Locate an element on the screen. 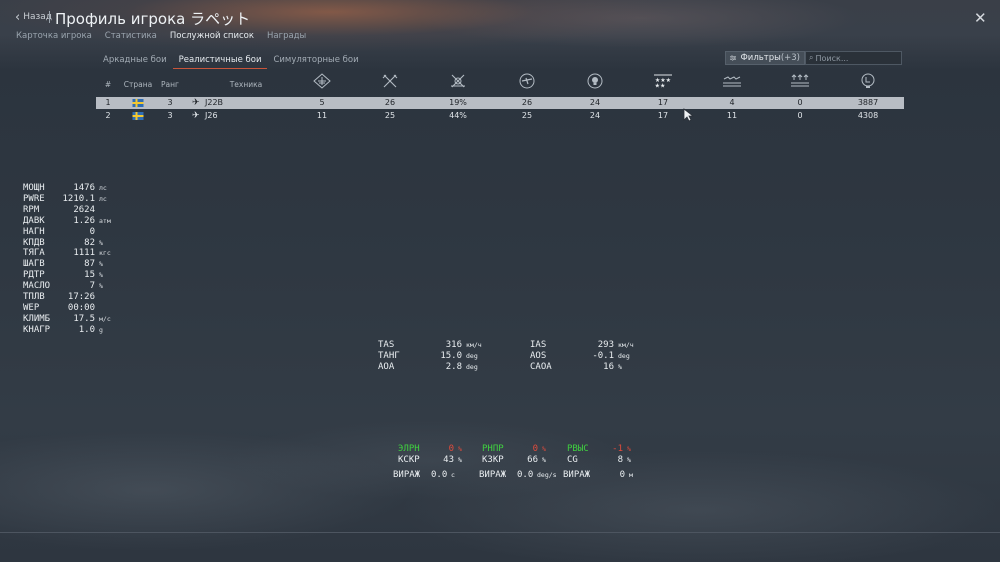 This screenshot has width=1000, height=562. fighter-plane-icon: ✈ is located at coordinates (196, 116).